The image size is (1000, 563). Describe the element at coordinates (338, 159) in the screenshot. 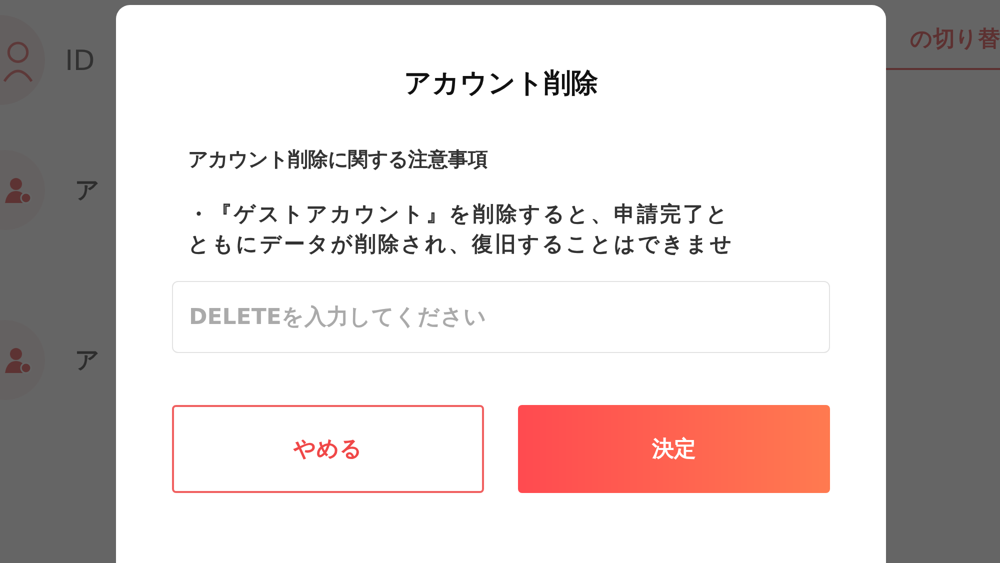

I see `notice-heading: アカウント削除に関する注意事項` at that location.